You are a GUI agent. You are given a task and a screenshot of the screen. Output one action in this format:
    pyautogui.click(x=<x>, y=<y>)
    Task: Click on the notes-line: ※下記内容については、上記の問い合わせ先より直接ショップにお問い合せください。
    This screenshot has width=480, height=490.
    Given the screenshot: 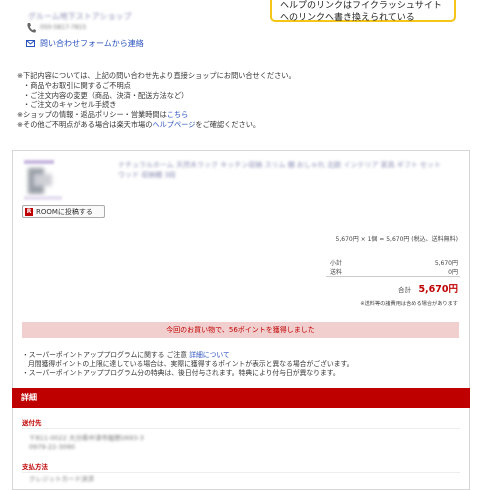 What is the action you would take?
    pyautogui.click(x=156, y=75)
    